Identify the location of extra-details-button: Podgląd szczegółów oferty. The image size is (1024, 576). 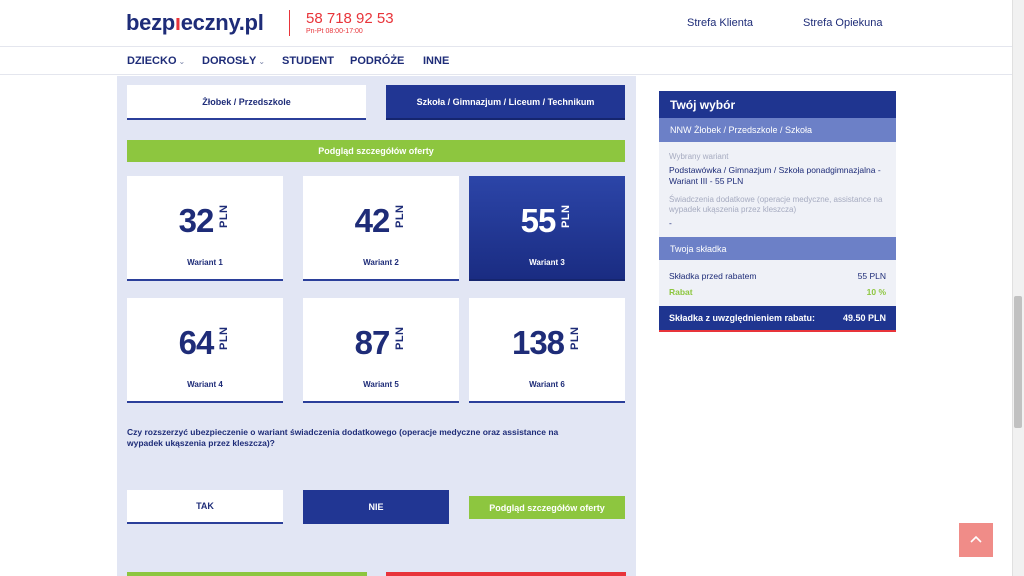
(547, 507).